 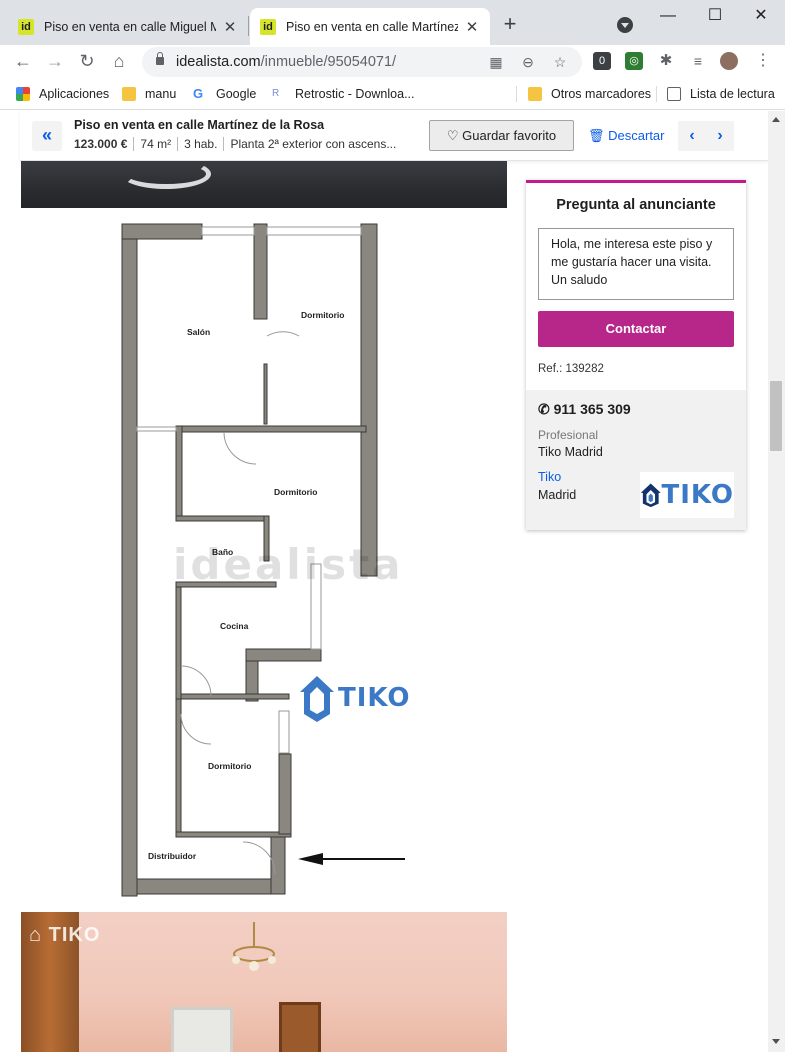 What do you see at coordinates (36, 935) in the screenshot?
I see `tiko-house-icon: ⌂` at bounding box center [36, 935].